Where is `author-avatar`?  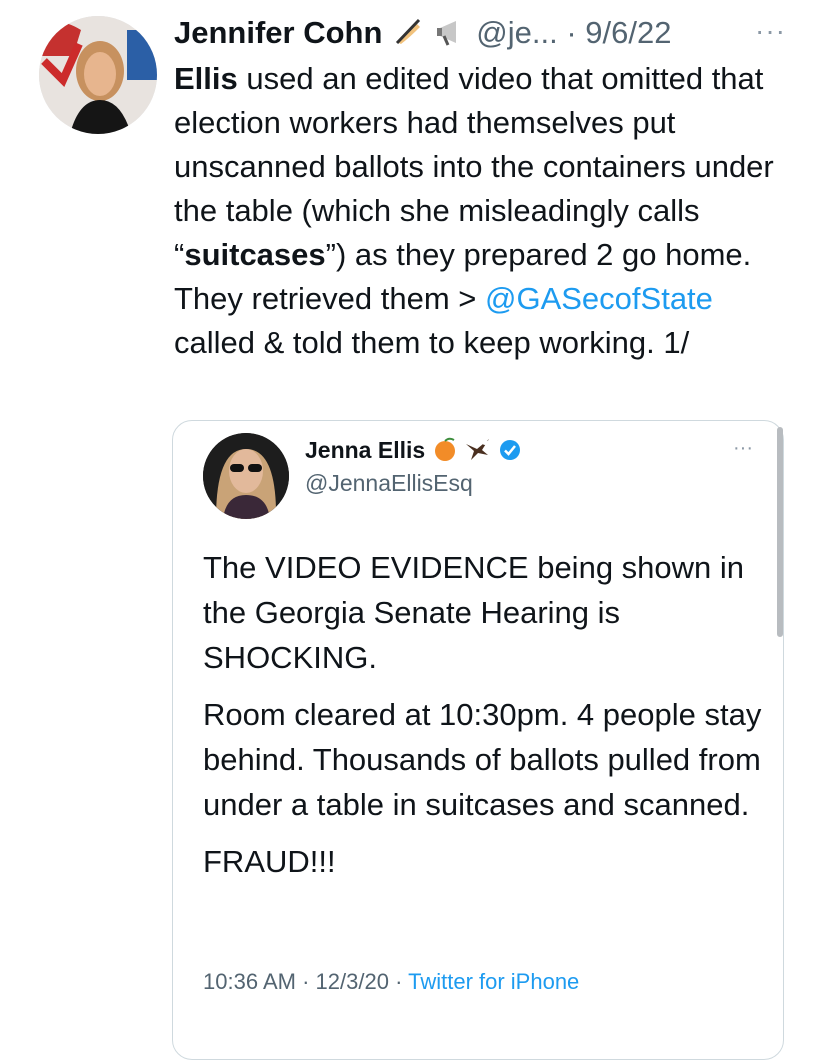 author-avatar is located at coordinates (98, 75).